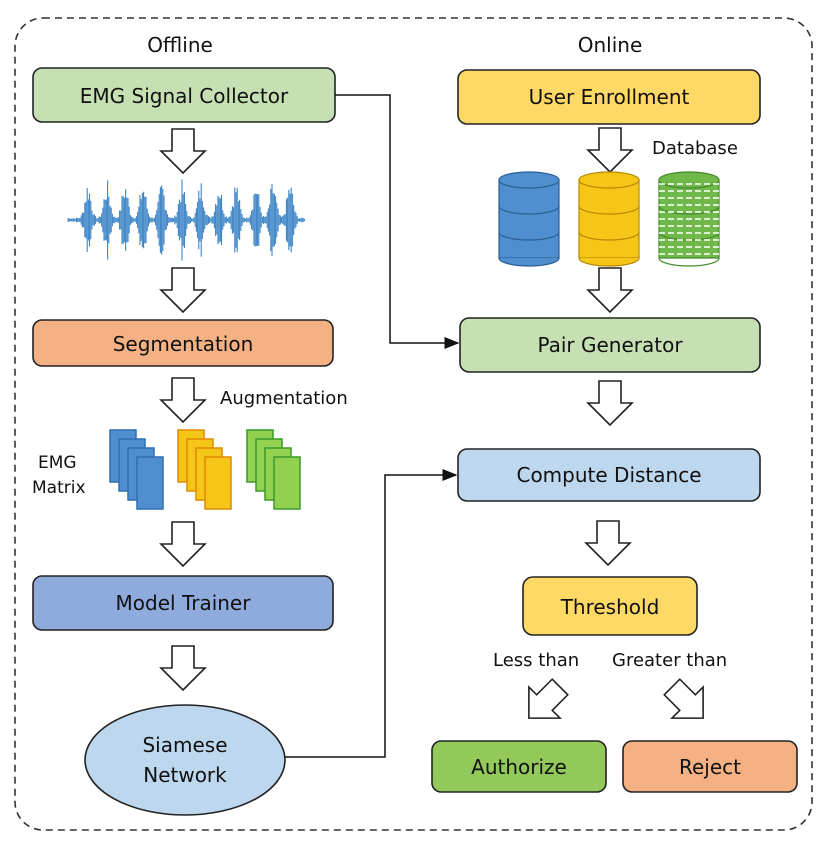  I want to click on emg-matrix-stacks, so click(205, 469).